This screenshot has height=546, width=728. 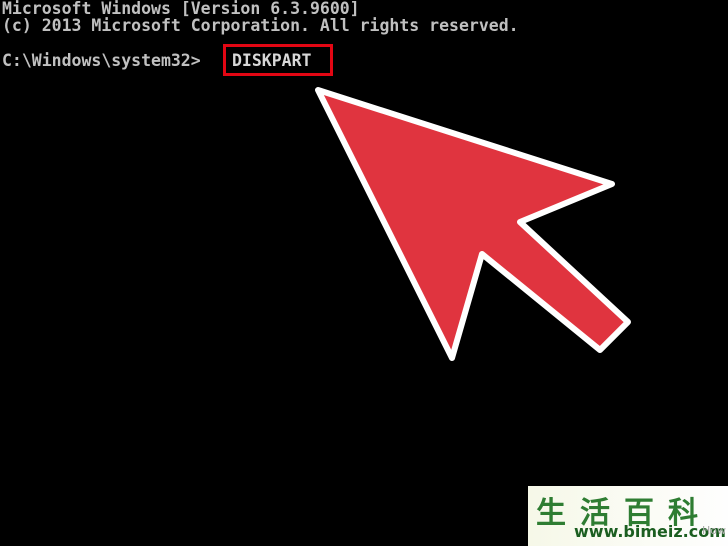 What do you see at coordinates (628, 516) in the screenshot?
I see `watermark: 生活百科 www.bimeiz.com How` at bounding box center [628, 516].